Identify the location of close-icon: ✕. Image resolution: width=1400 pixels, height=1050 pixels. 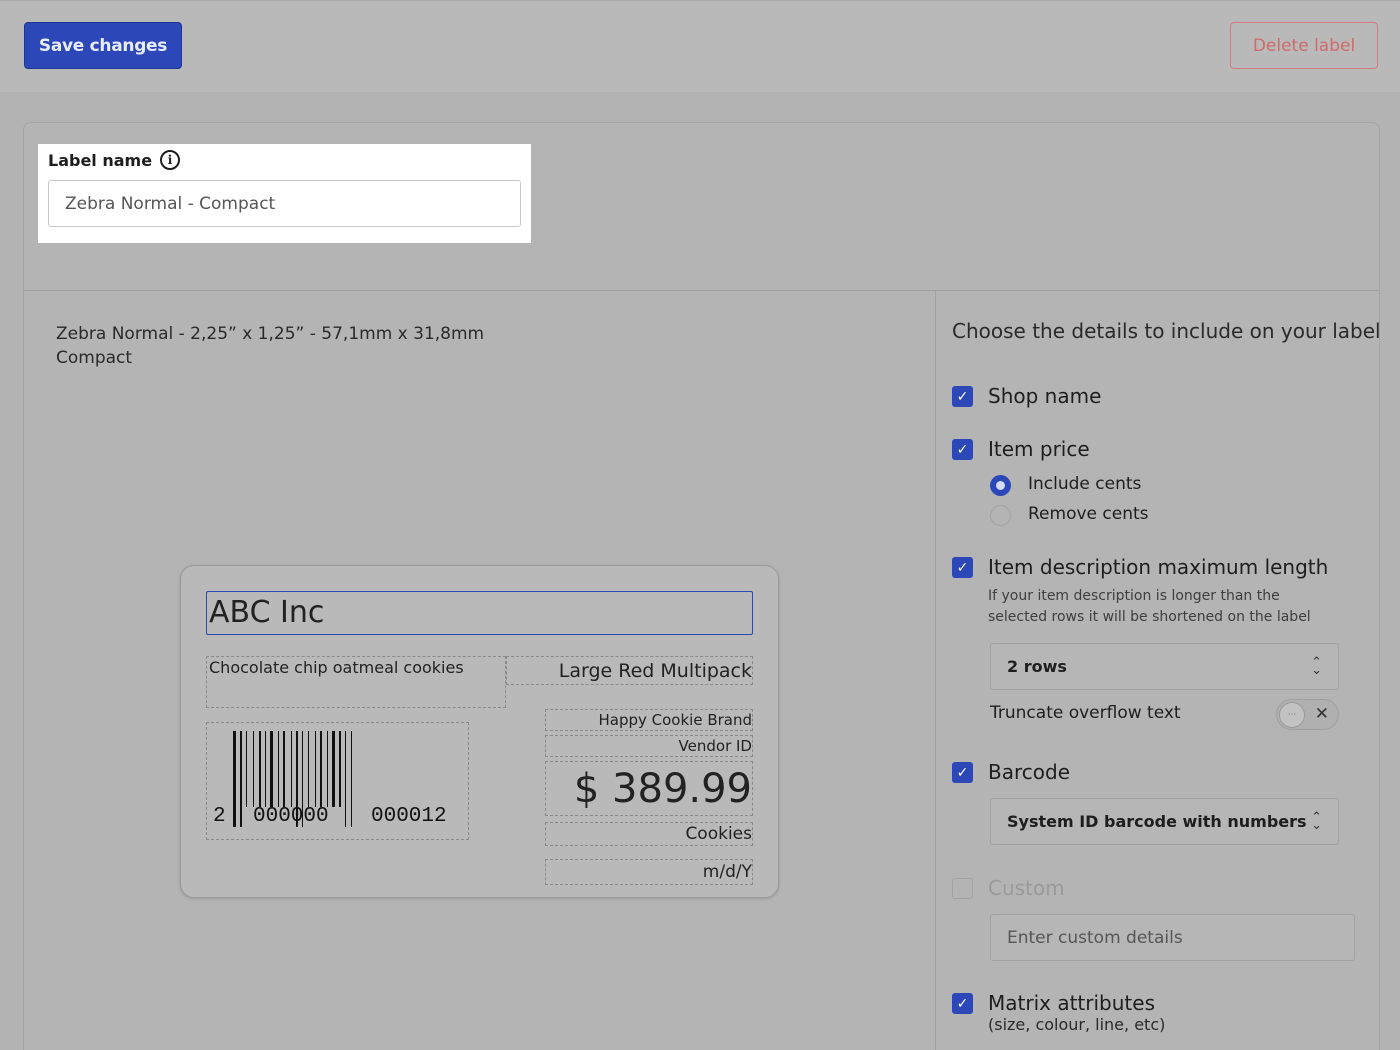
(1321, 714).